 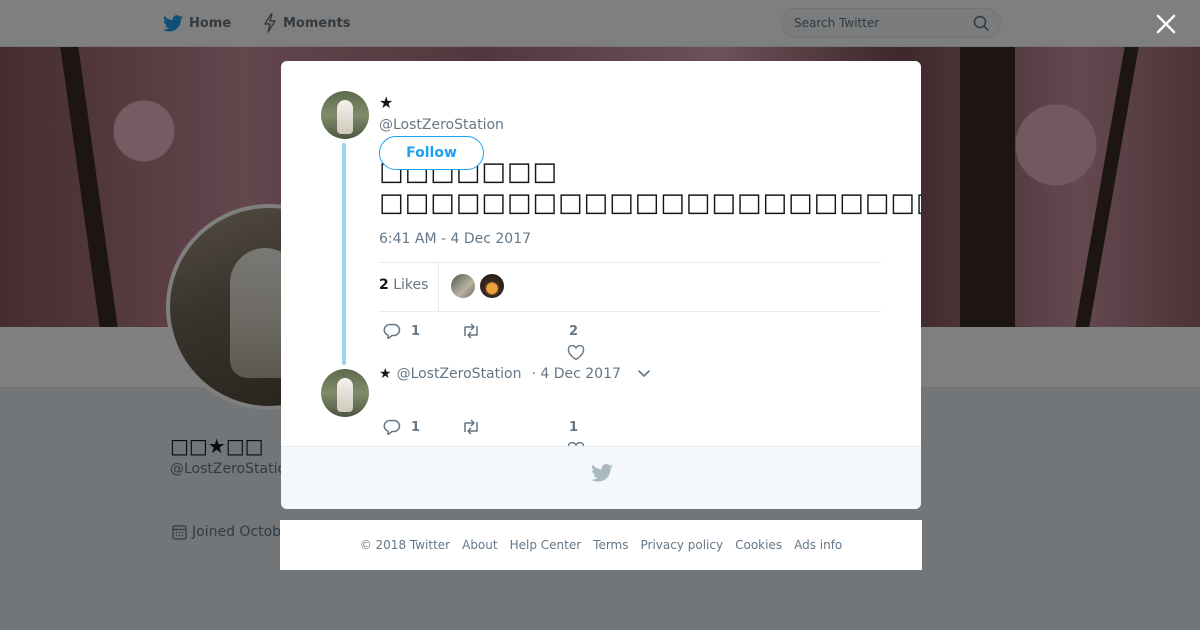 I want to click on reply-date: · 4 Dec 2017, so click(x=575, y=374).